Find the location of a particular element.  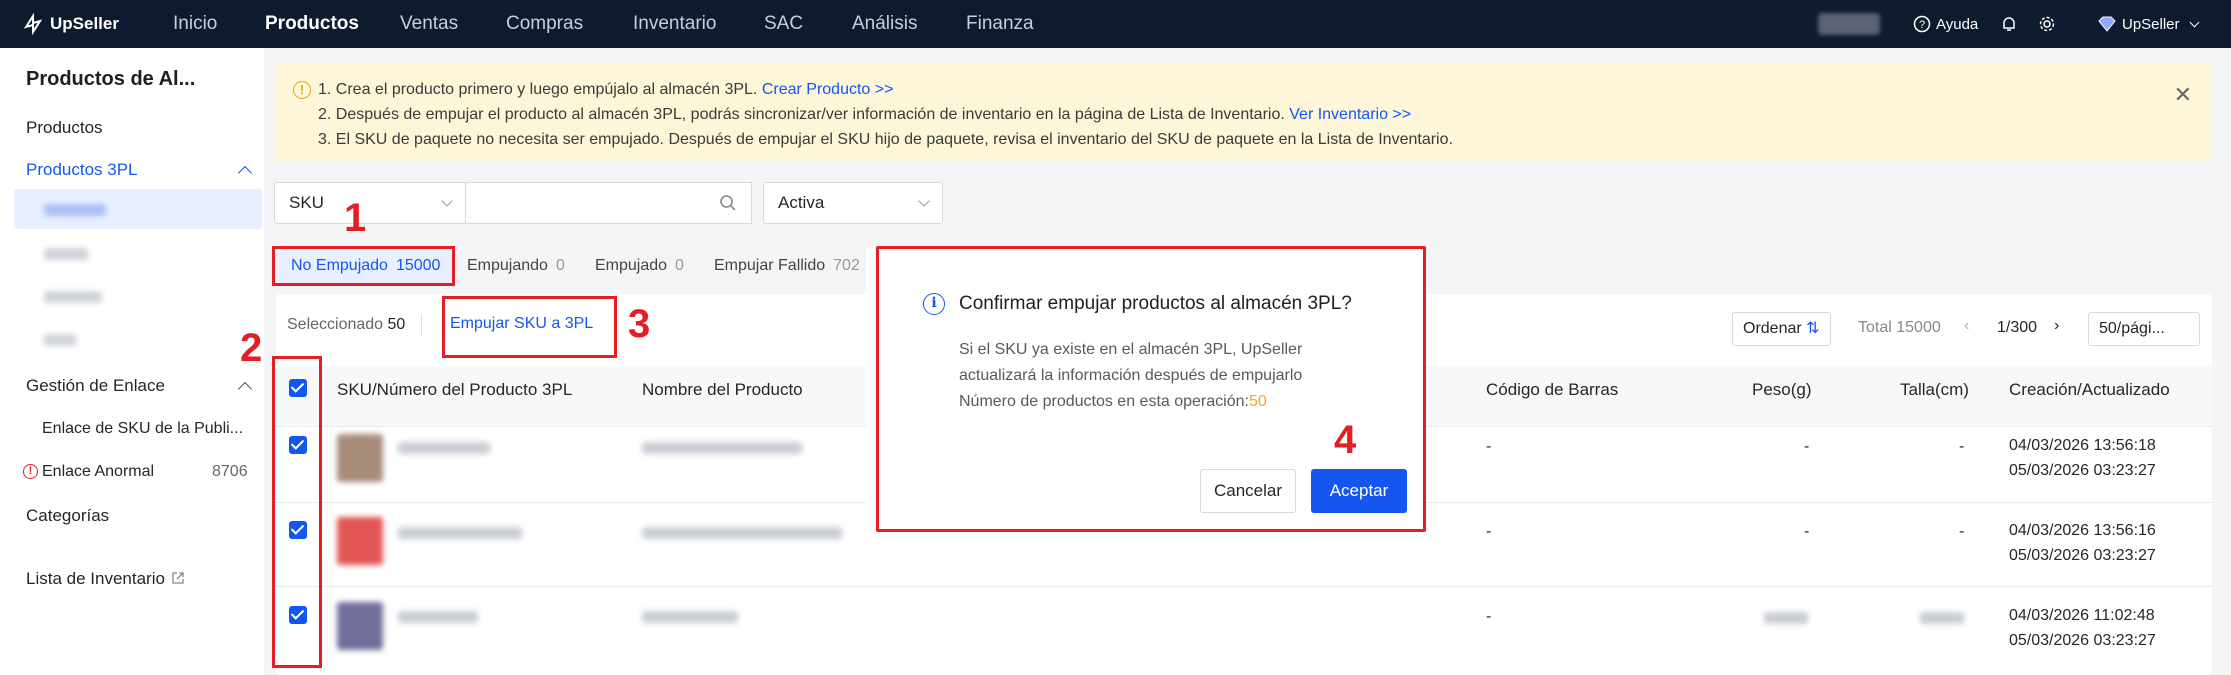

accept-button: Aceptar is located at coordinates (1359, 491).